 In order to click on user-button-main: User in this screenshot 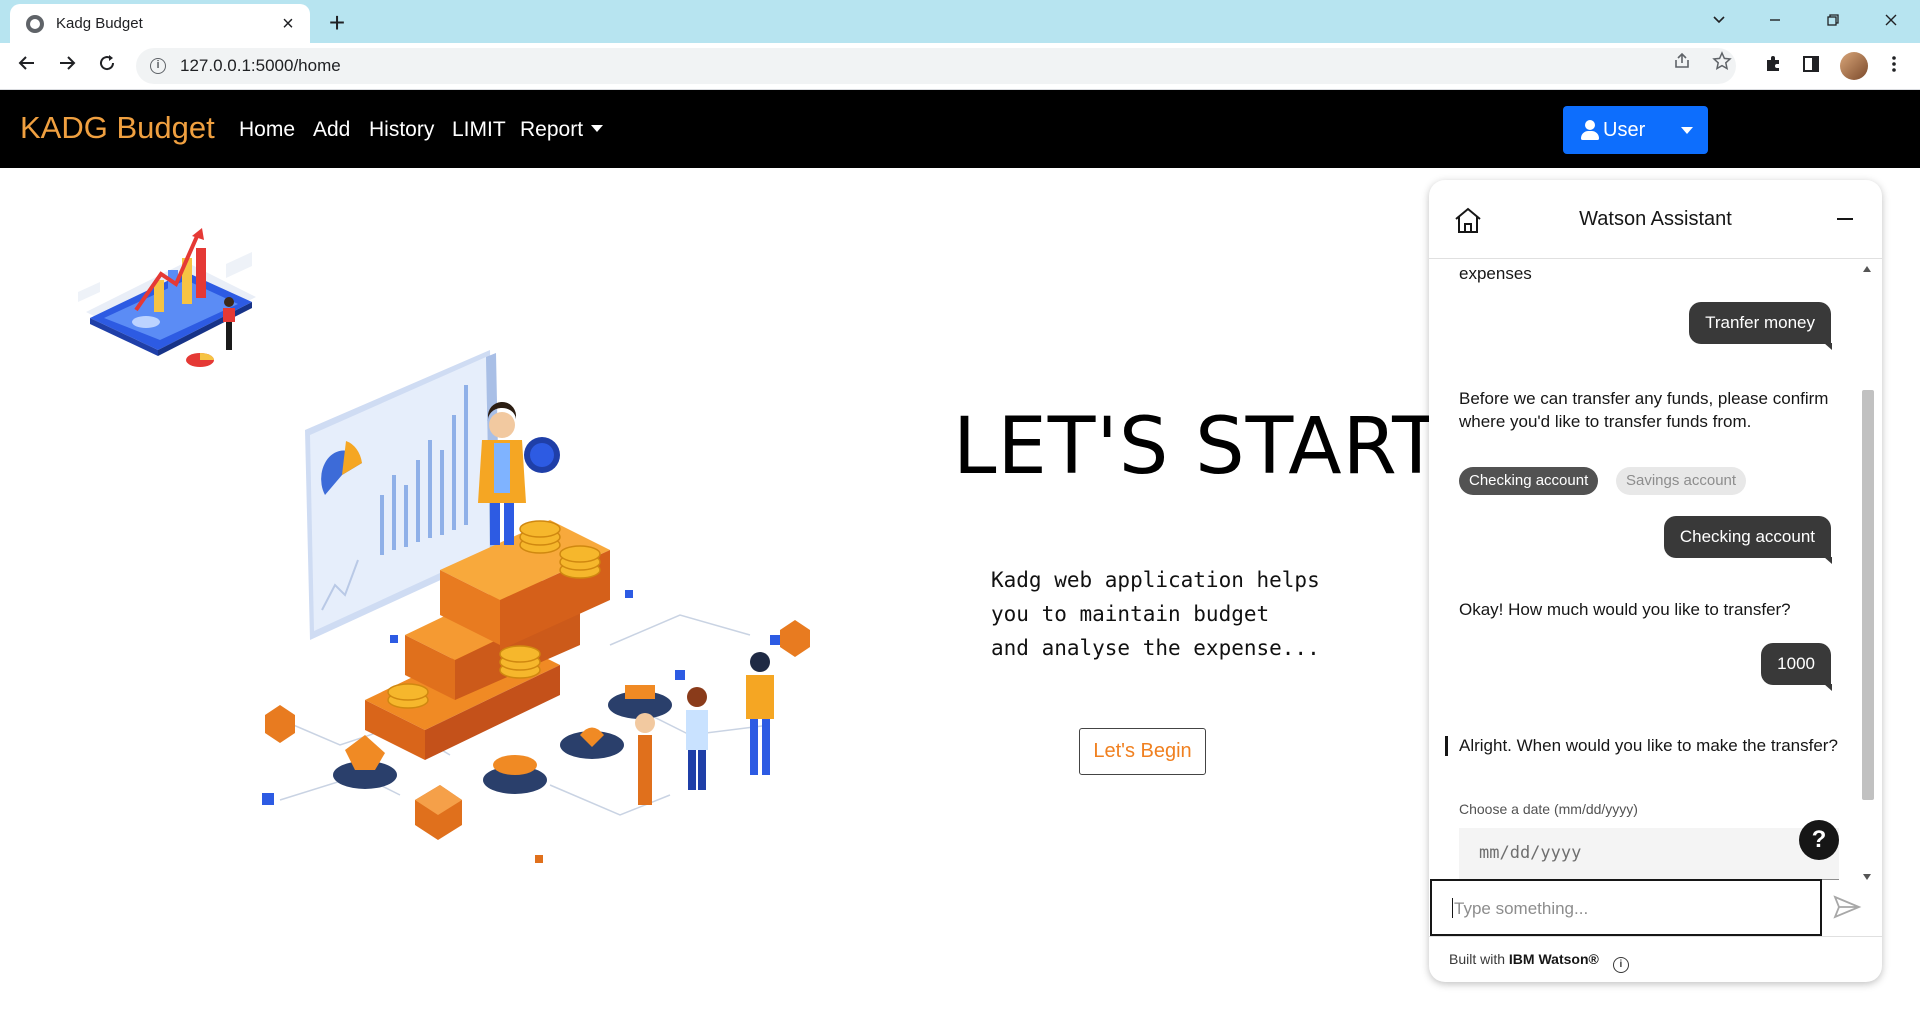, I will do `click(1614, 130)`.